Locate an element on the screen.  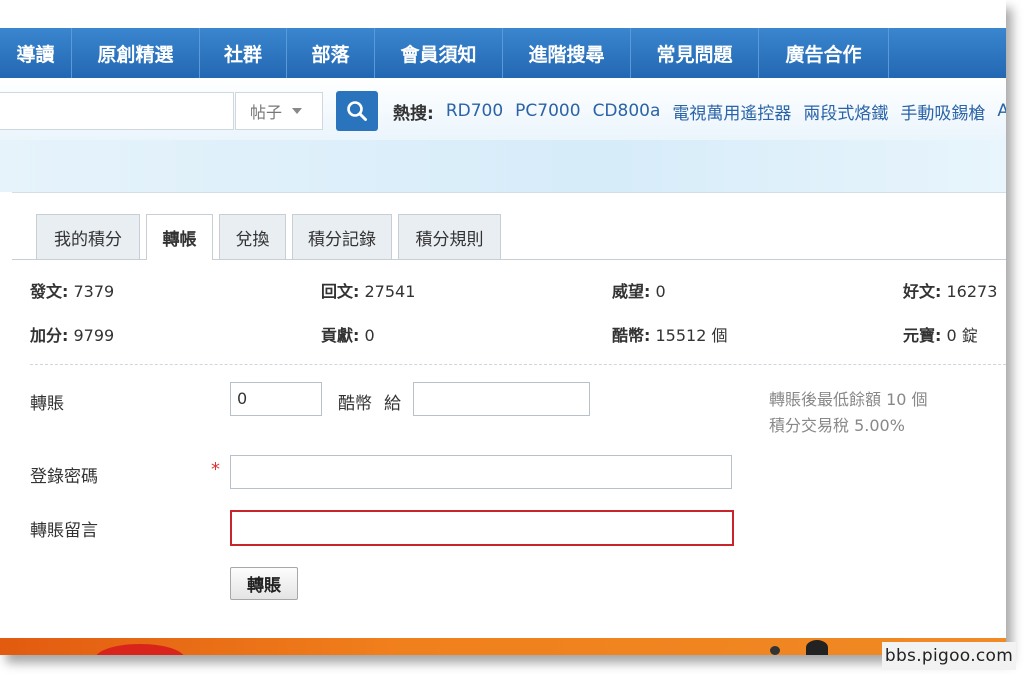
search-icon is located at coordinates (357, 111).